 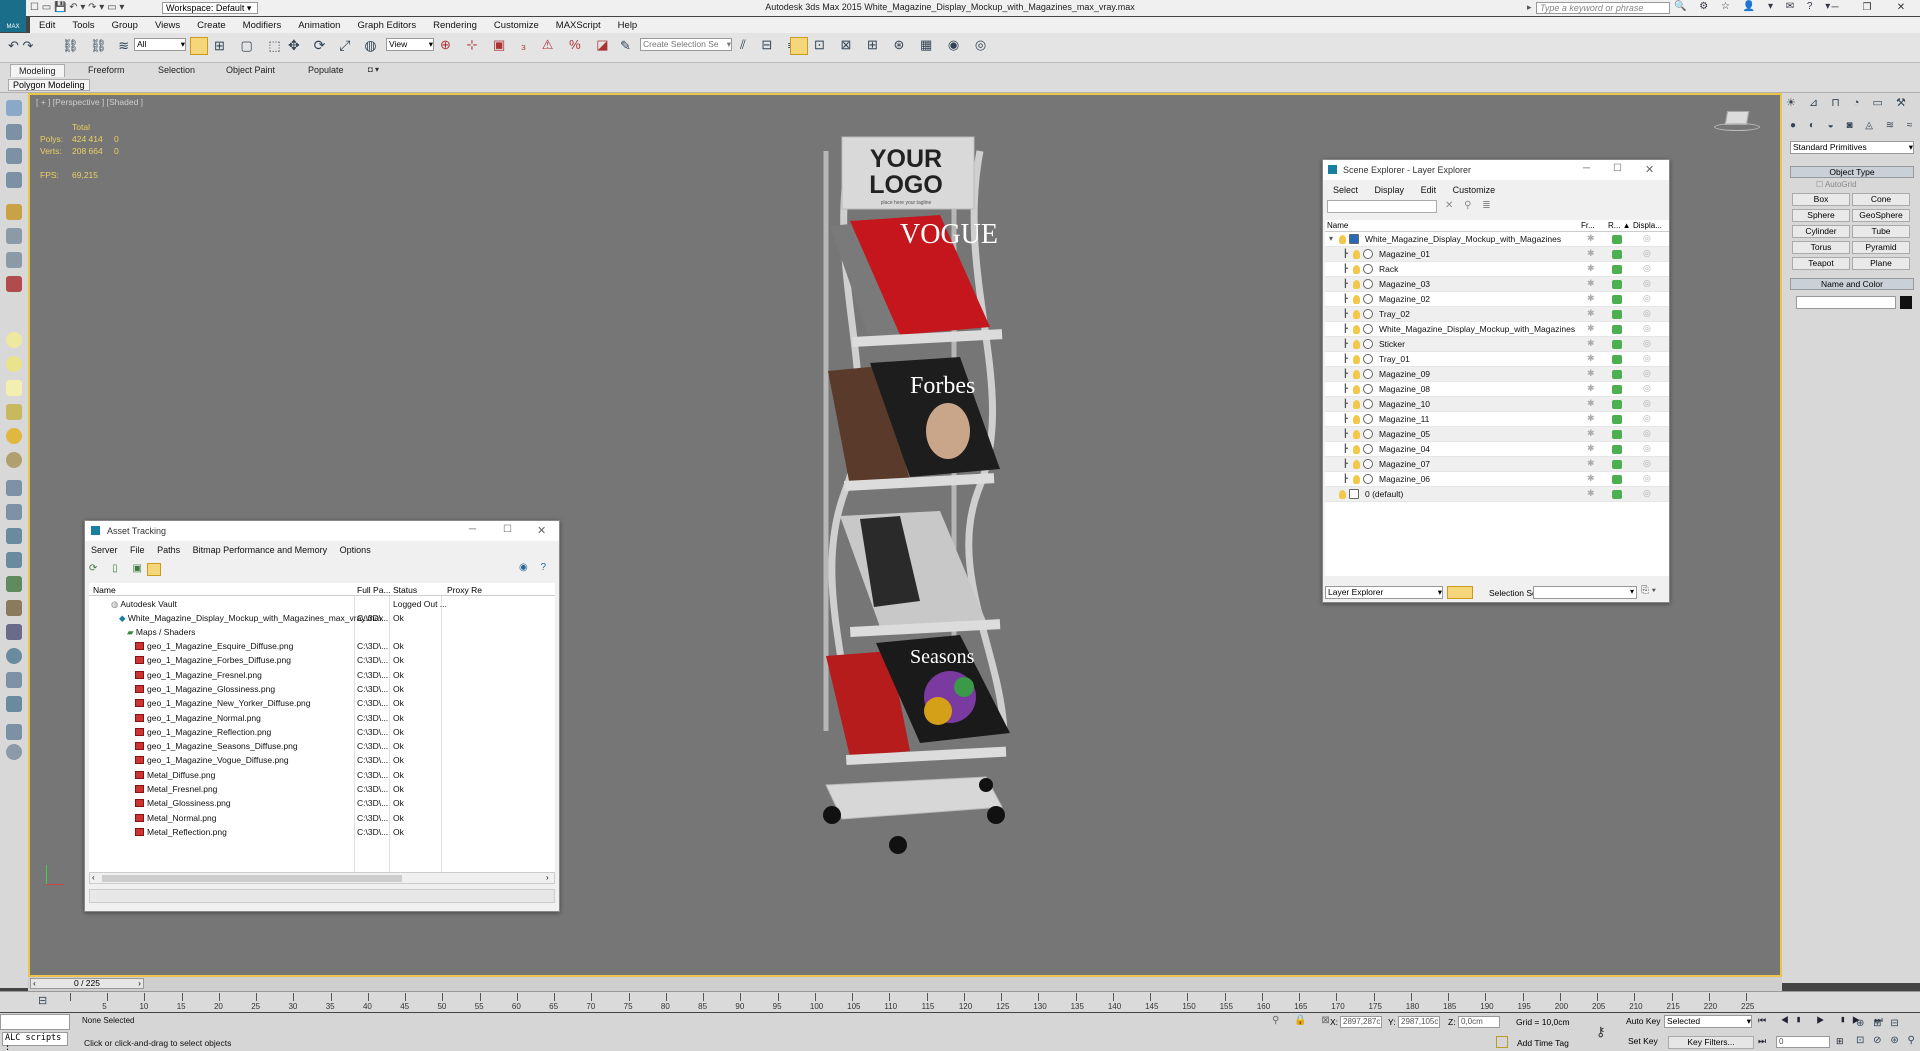 I want to click on se-row-label: Sticker, so click(x=1392, y=344).